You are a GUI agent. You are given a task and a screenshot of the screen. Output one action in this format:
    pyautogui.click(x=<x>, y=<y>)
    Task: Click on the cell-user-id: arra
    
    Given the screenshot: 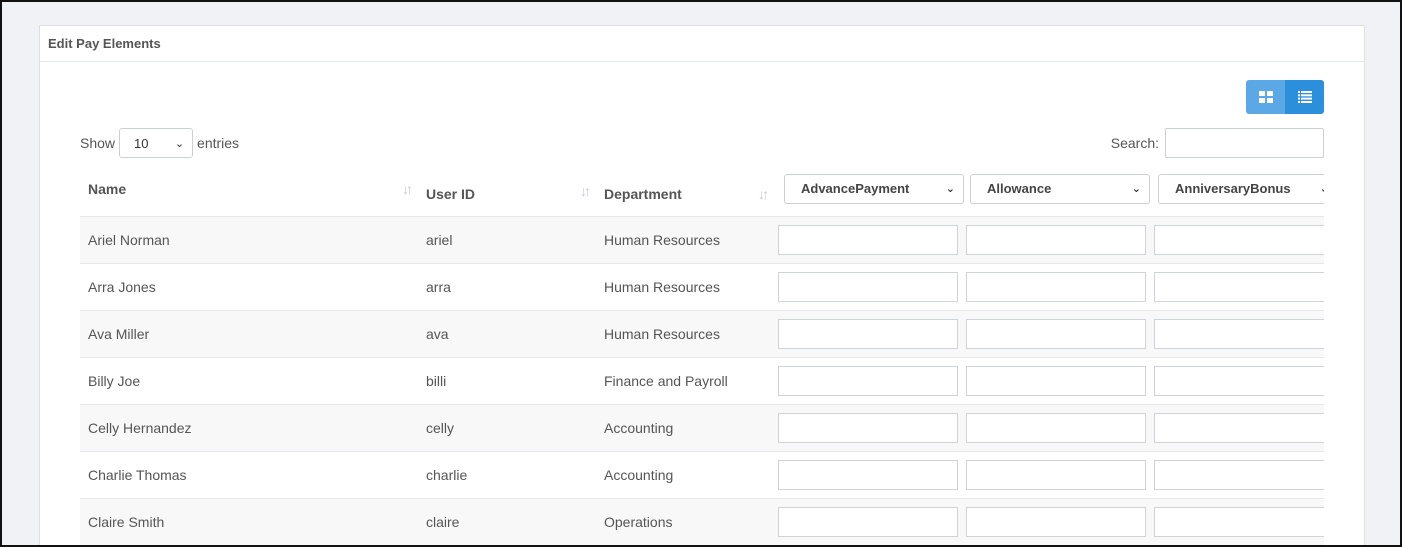 What is the action you would take?
    pyautogui.click(x=507, y=286)
    